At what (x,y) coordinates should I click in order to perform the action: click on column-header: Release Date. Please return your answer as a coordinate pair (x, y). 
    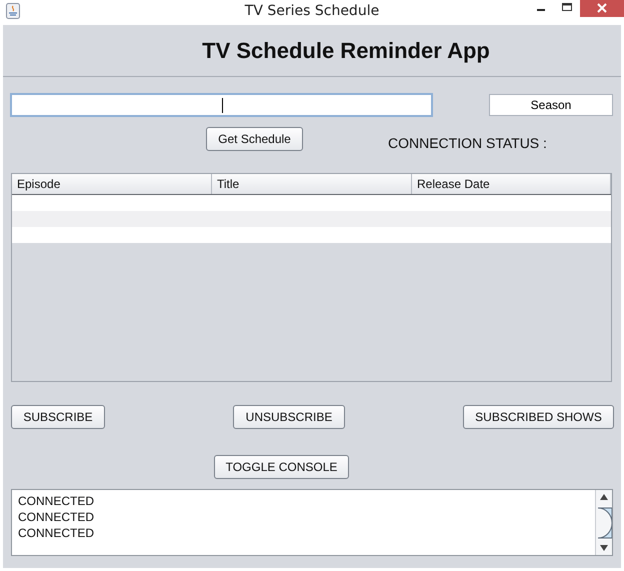
    Looking at the image, I should click on (511, 184).